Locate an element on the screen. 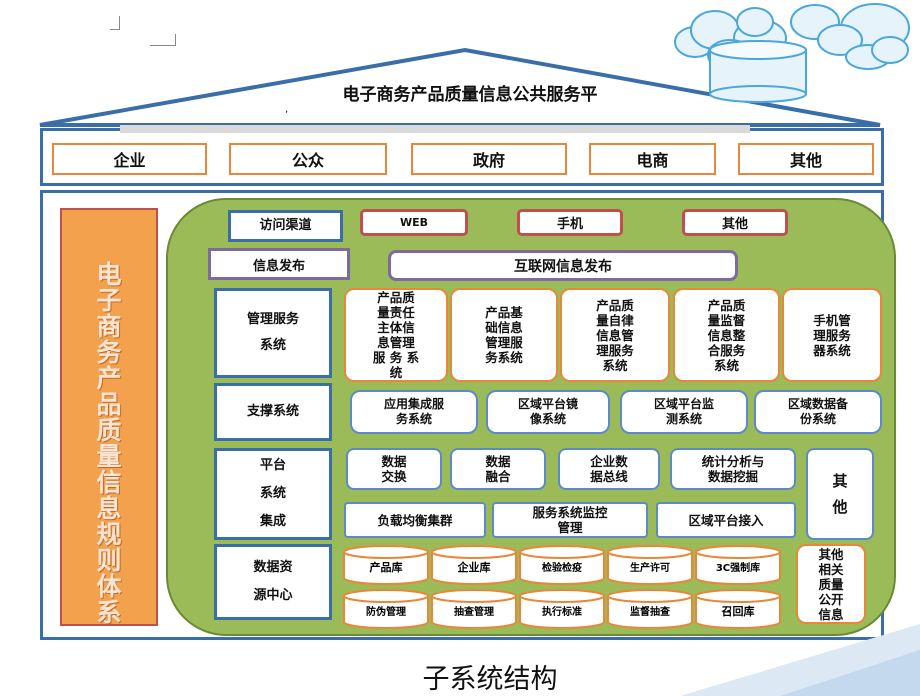 The image size is (920, 696). db-top-cylinder-5: 3C强制库 is located at coordinates (738, 565).